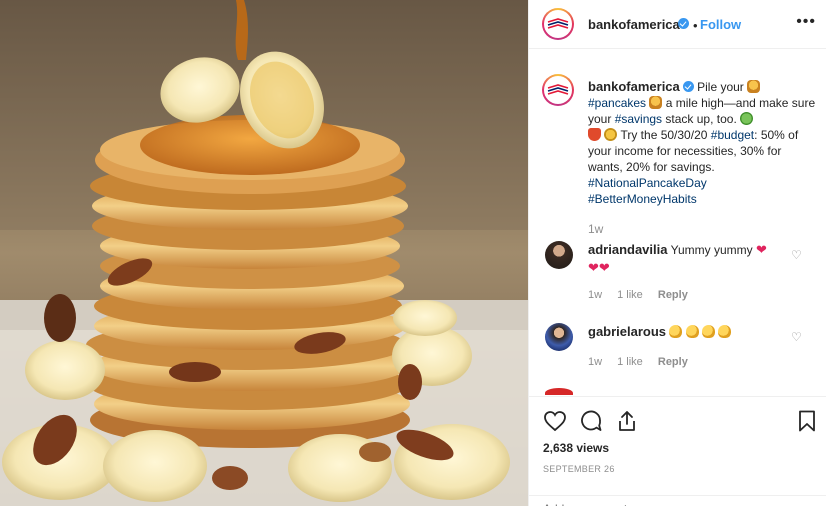  I want to click on comment-body: Yummy yummy, so click(711, 250).